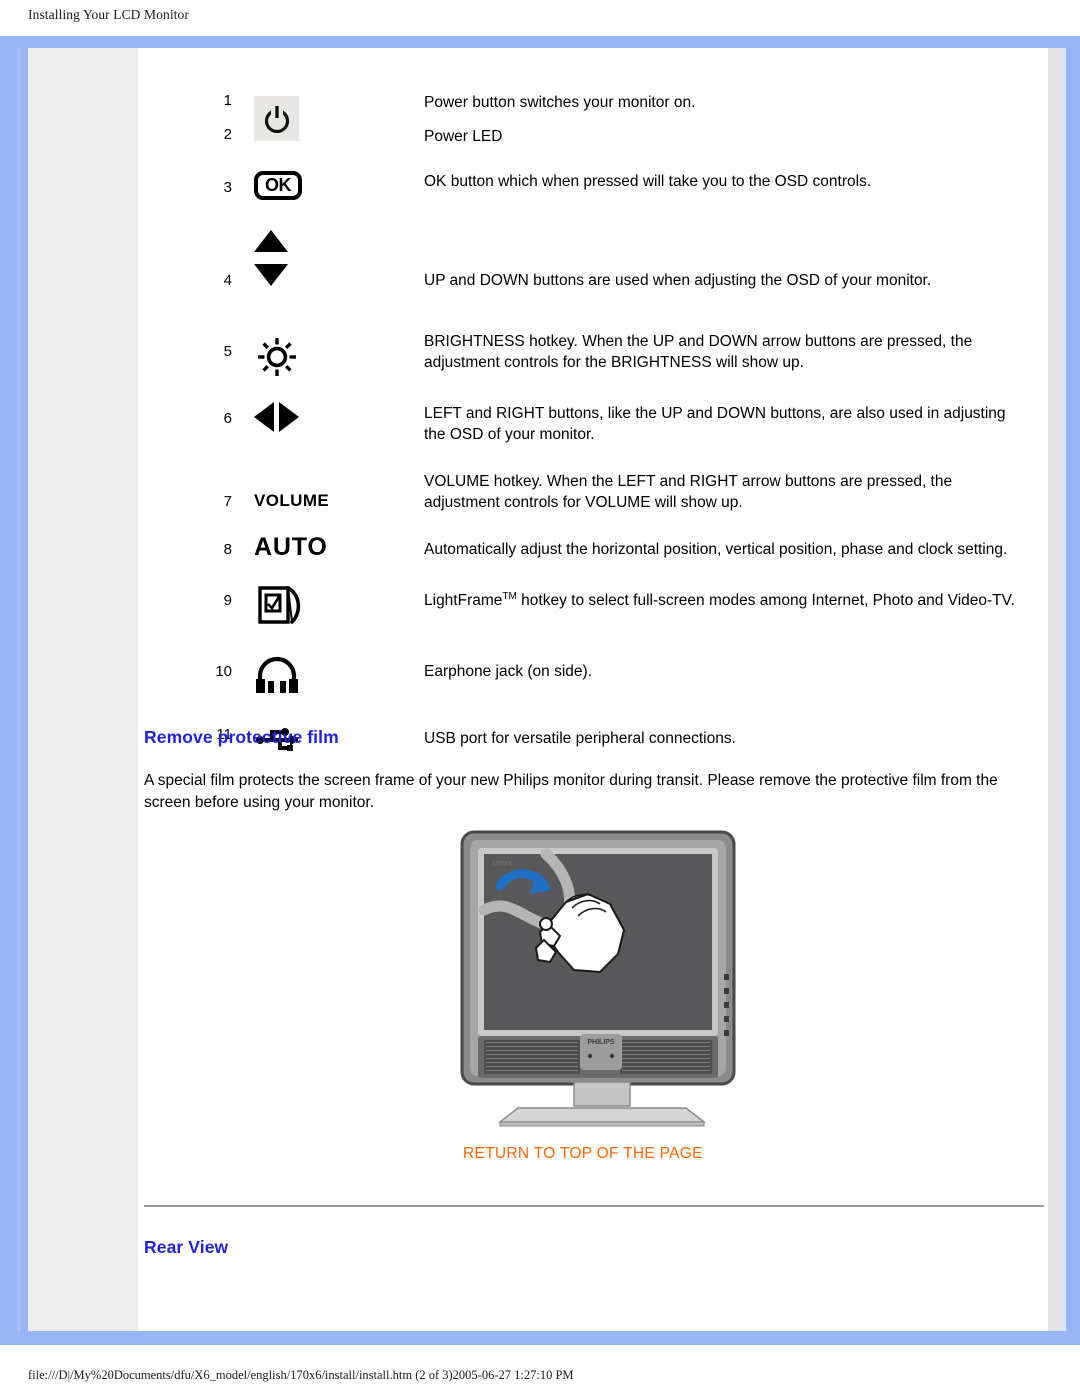 The height and width of the screenshot is (1397, 1080). I want to click on volume-label-icon-cell: VOLUME, so click(313, 479).